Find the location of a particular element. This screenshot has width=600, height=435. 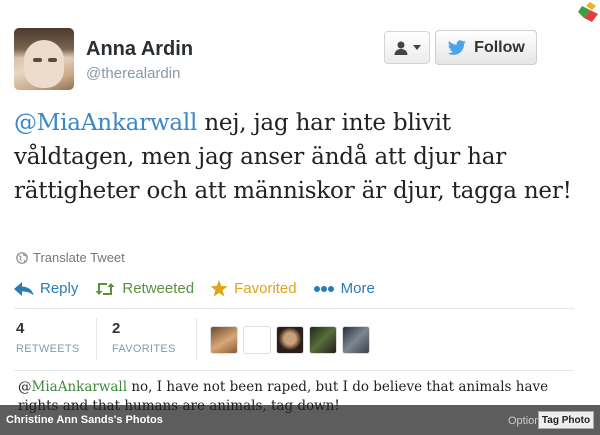

favoriters-list is located at coordinates (290, 340).